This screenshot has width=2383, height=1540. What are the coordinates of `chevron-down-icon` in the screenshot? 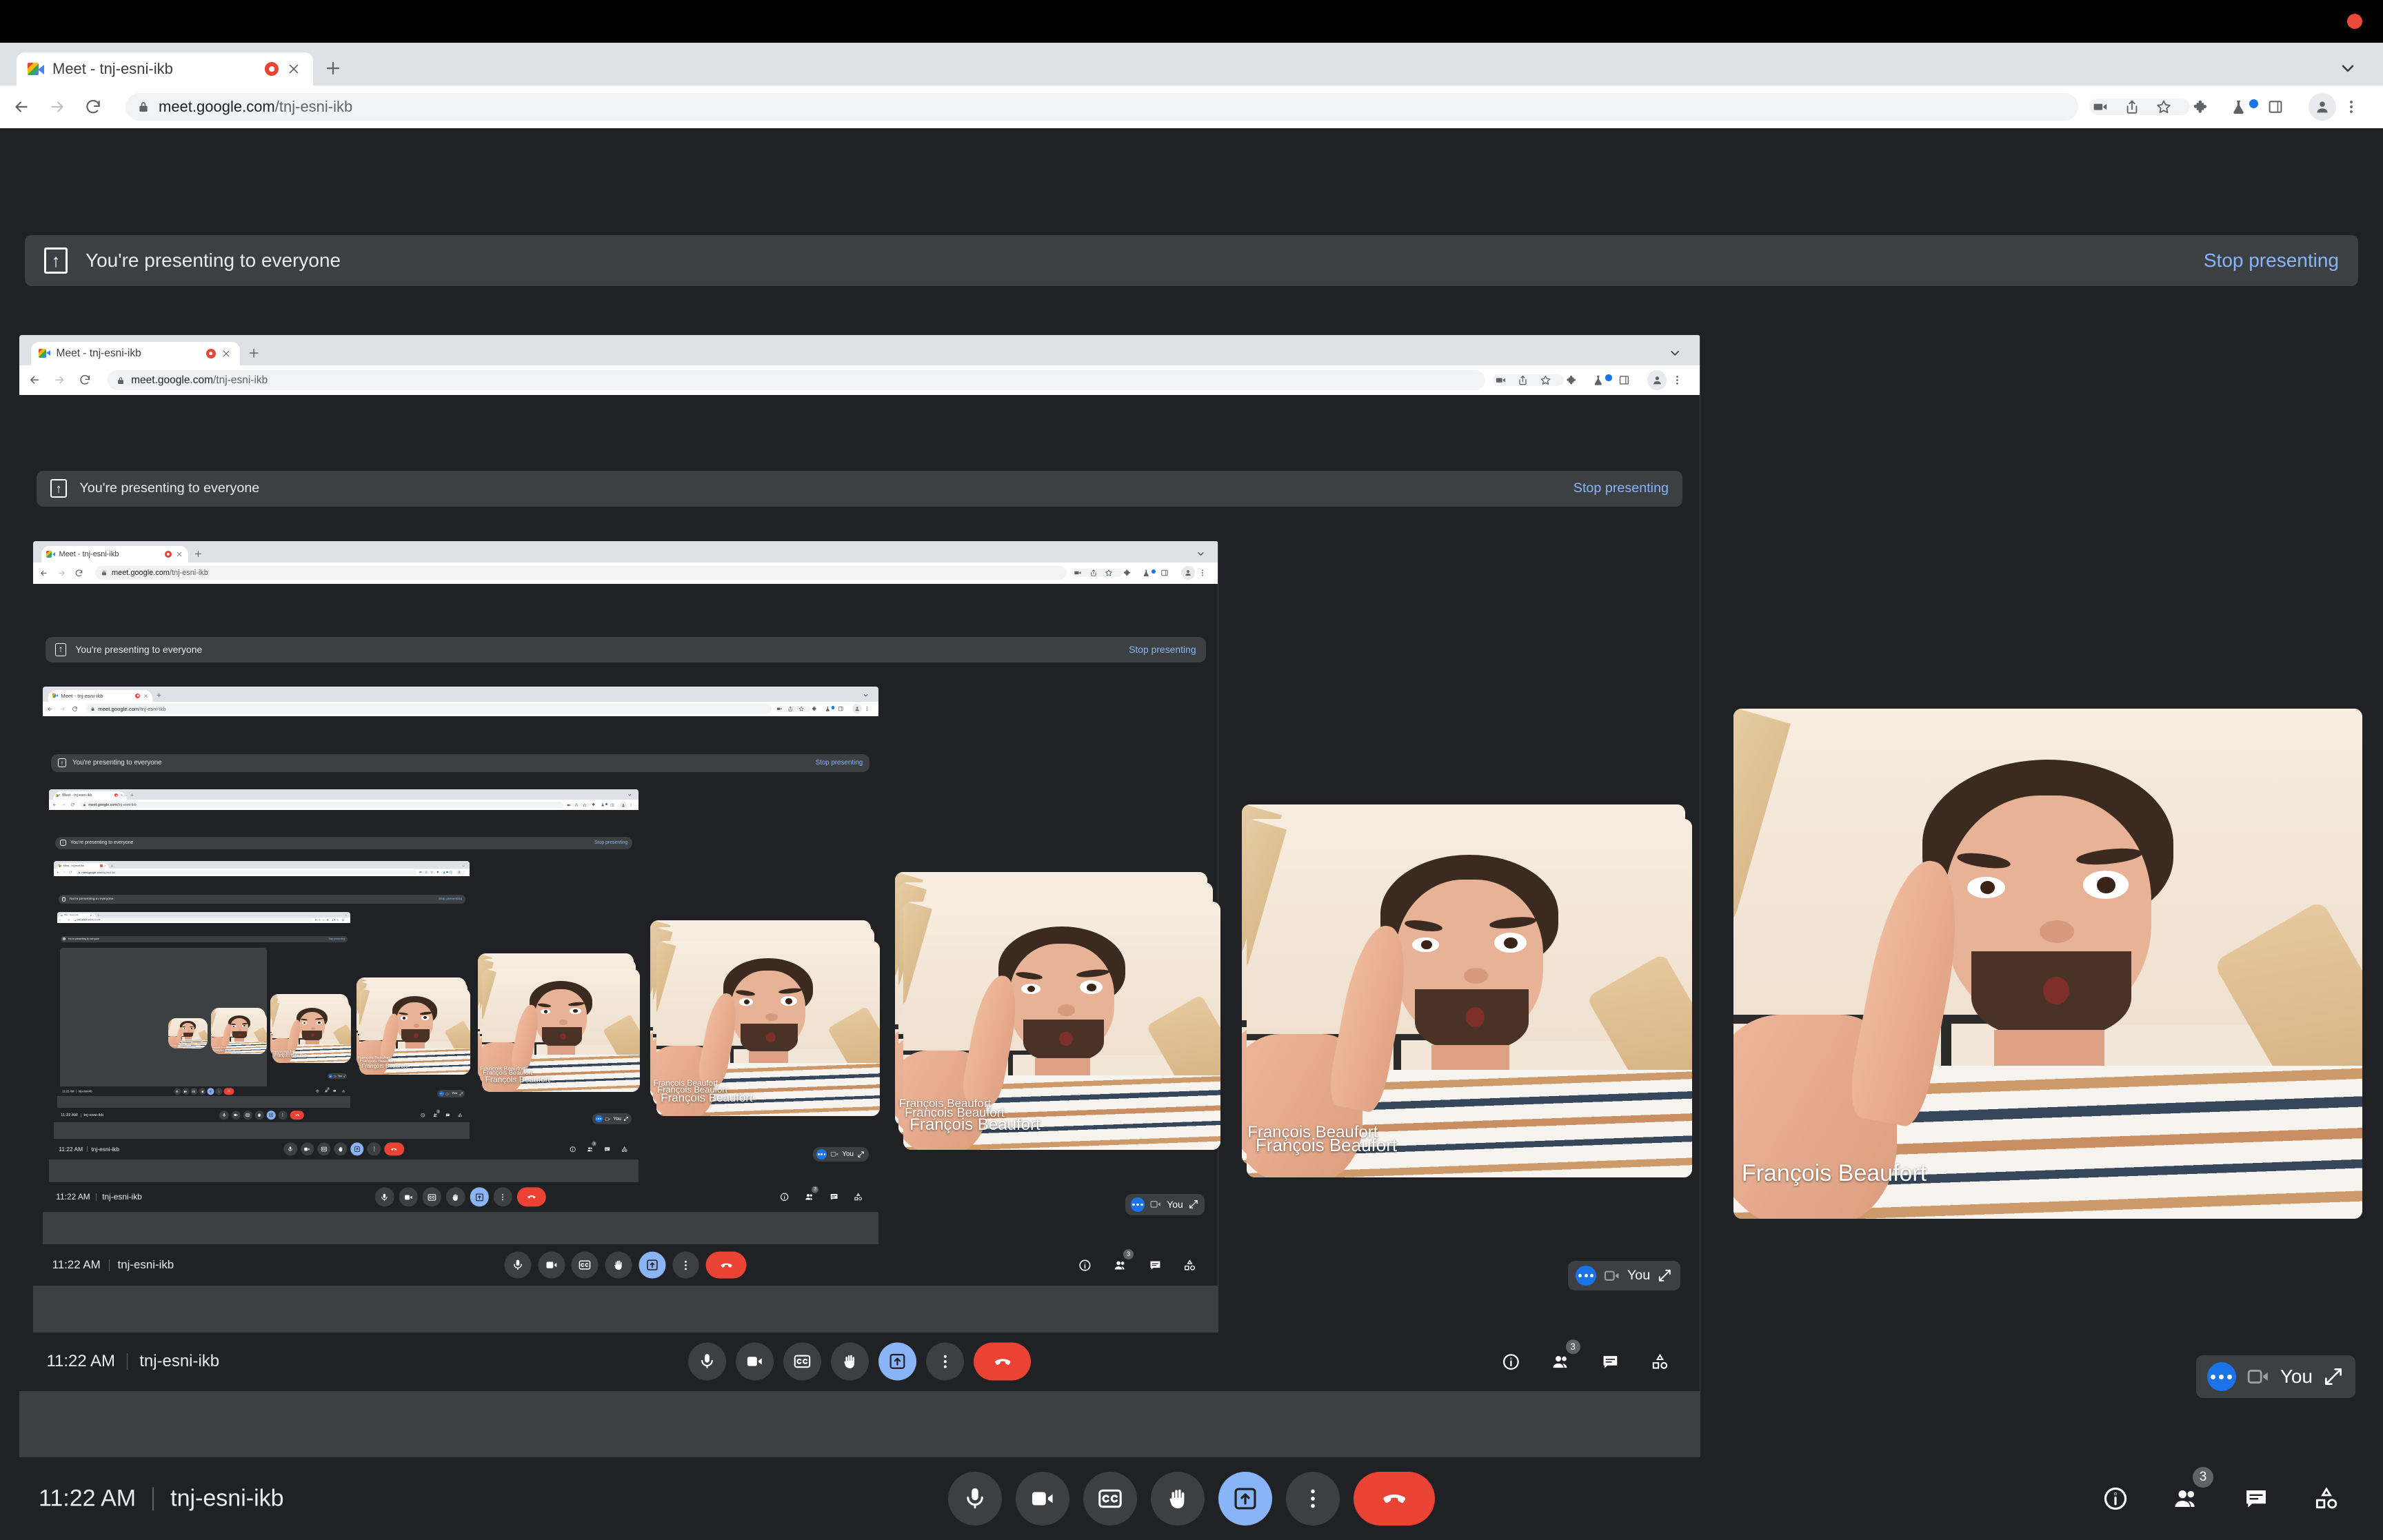 It's located at (2348, 68).